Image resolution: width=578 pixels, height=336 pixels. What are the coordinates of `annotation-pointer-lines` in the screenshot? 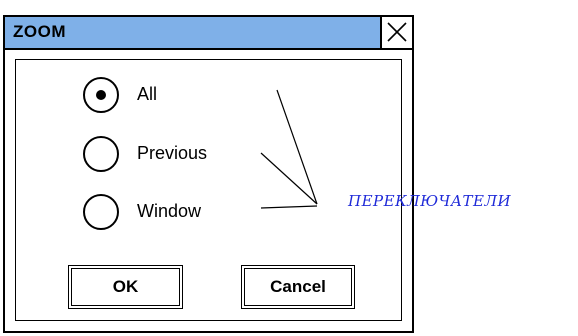 It's located at (289, 149).